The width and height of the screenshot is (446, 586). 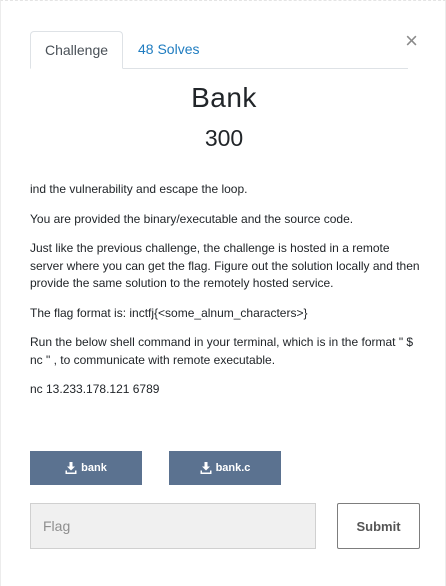 I want to click on flag-input, so click(x=173, y=526).